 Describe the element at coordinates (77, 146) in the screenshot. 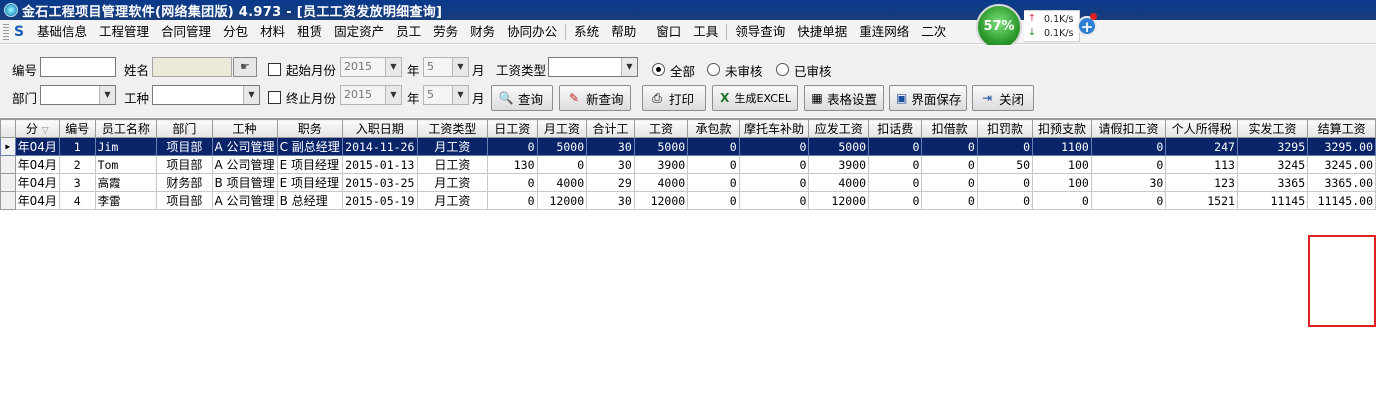

I see `table-cell: 1` at that location.